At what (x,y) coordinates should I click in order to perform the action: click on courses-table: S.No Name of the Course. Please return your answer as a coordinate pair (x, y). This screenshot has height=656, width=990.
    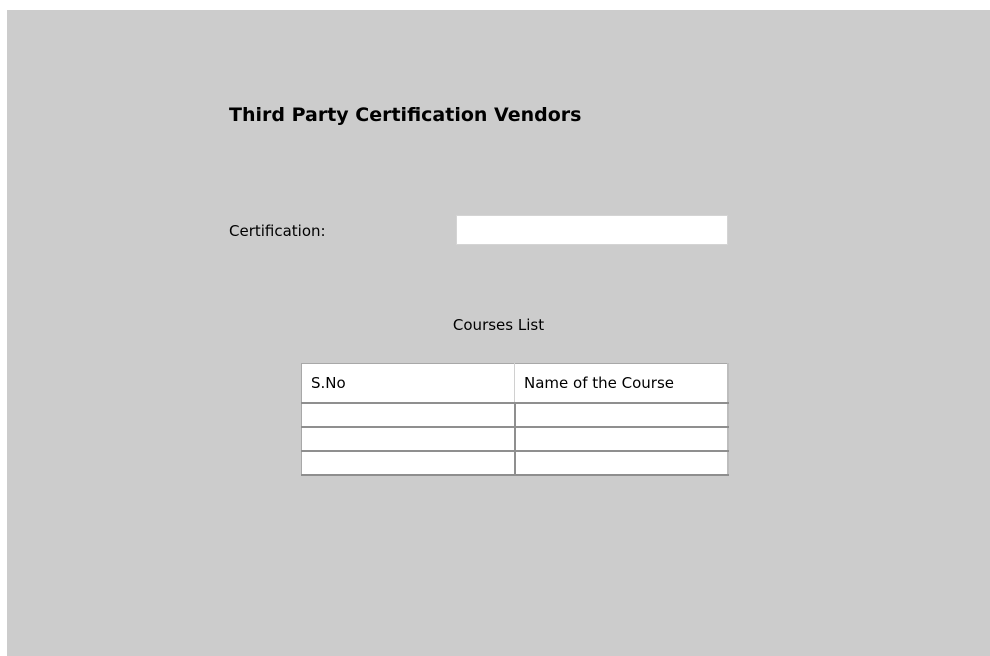
    Looking at the image, I should click on (515, 419).